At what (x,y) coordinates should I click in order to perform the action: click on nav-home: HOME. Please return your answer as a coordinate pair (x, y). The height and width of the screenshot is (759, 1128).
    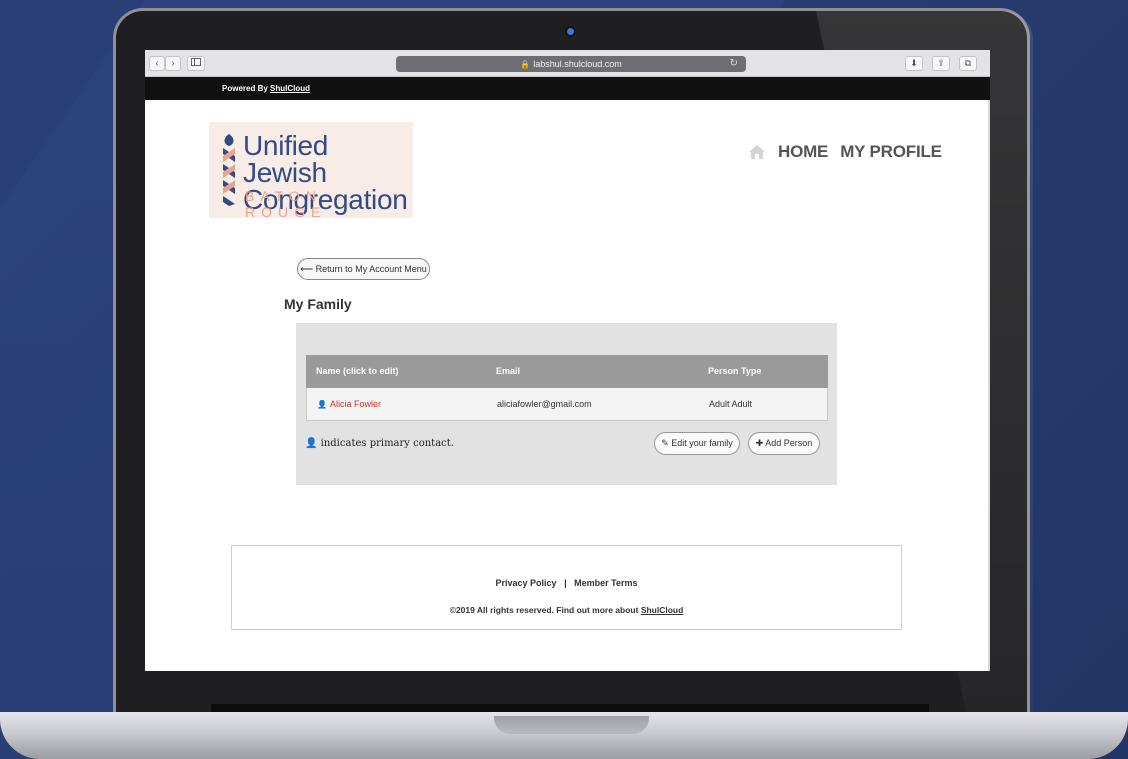
    Looking at the image, I should click on (803, 152).